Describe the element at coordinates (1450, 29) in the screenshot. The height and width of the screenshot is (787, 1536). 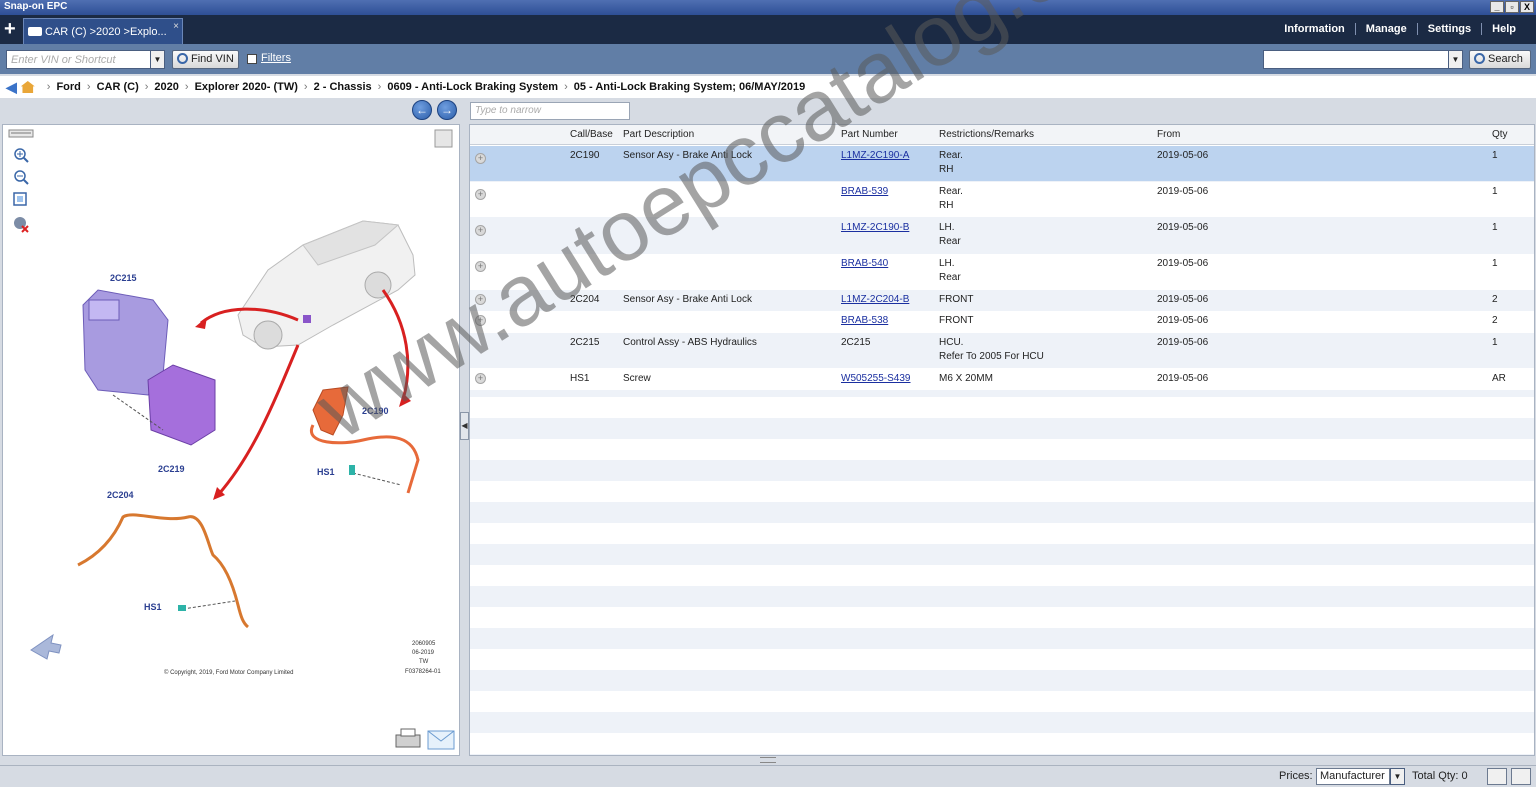
I see `menu-settings: Settings` at that location.